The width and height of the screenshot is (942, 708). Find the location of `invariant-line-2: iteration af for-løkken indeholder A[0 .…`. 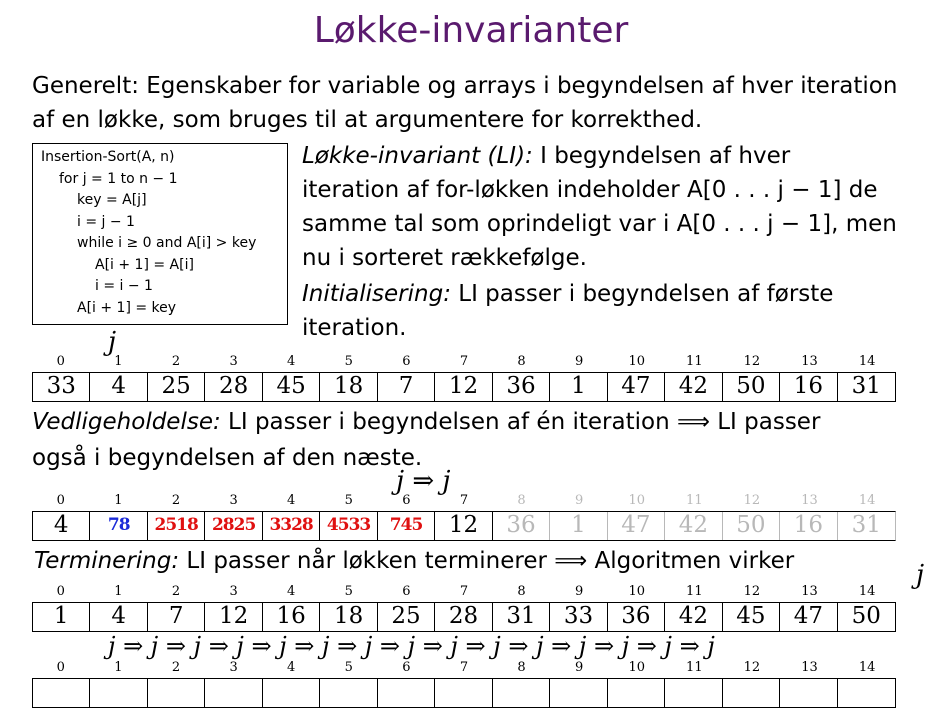

invariant-line-2: iteration af for-løkken indeholder A[0 .… is located at coordinates (590, 190).